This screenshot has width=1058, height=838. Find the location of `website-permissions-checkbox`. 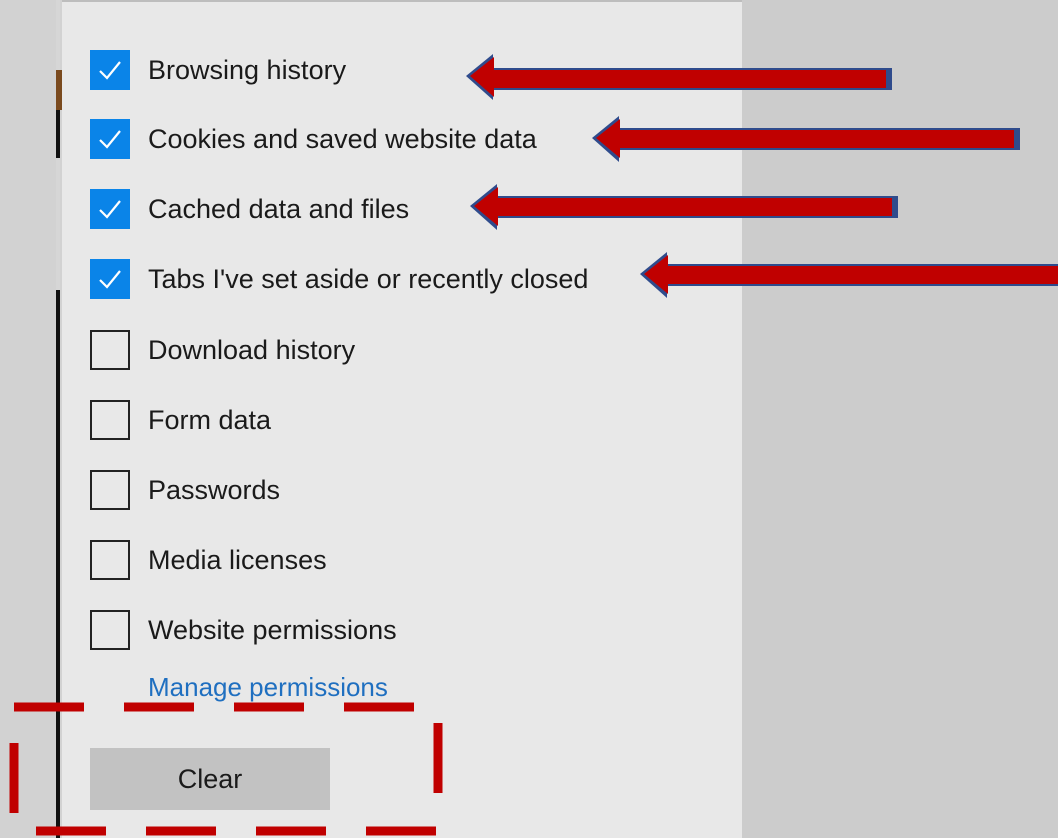

website-permissions-checkbox is located at coordinates (110, 630).